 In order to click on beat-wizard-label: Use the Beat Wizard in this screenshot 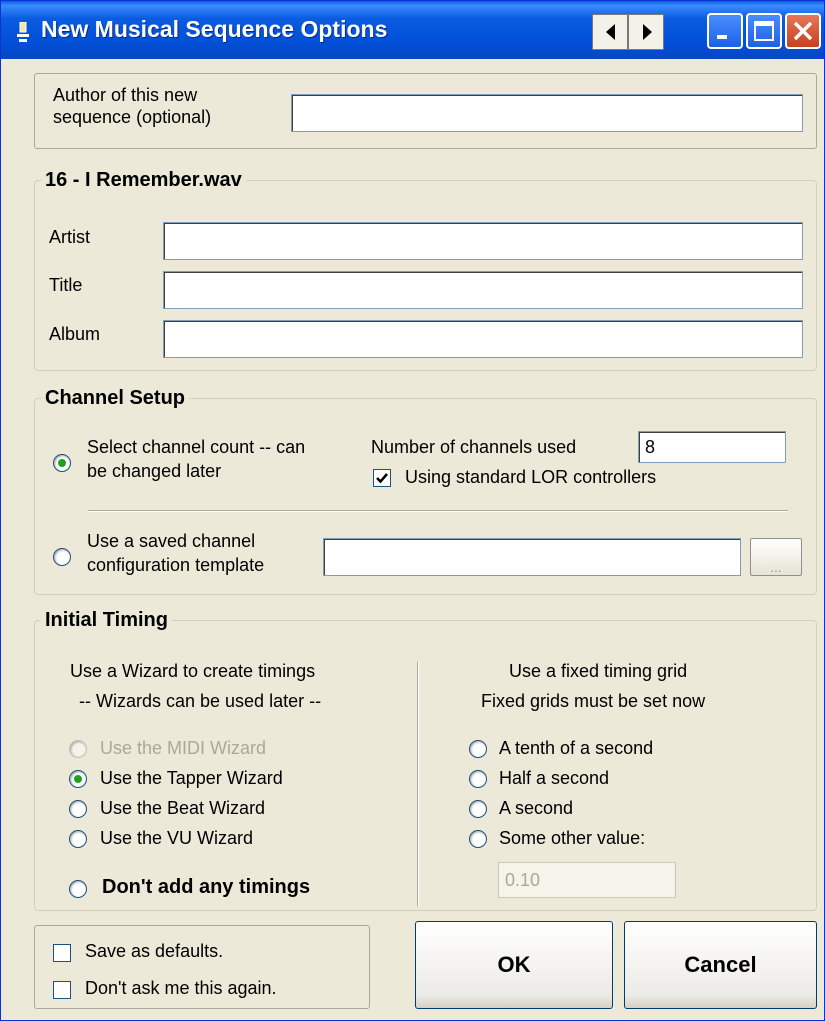, I will do `click(183, 808)`.